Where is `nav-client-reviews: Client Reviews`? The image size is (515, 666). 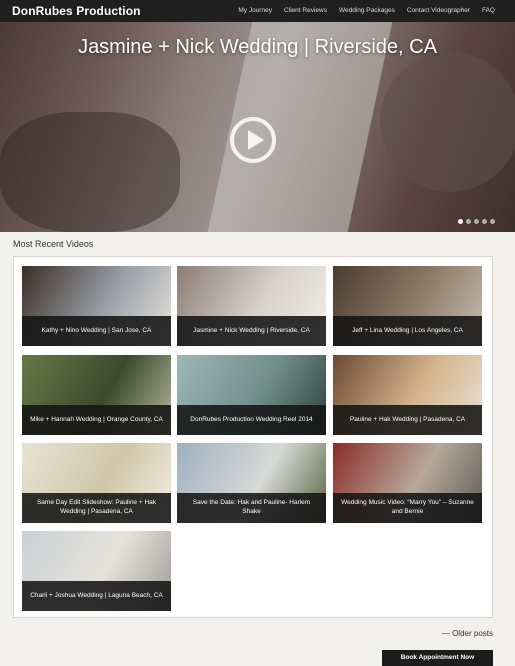
nav-client-reviews: Client Reviews is located at coordinates (305, 10).